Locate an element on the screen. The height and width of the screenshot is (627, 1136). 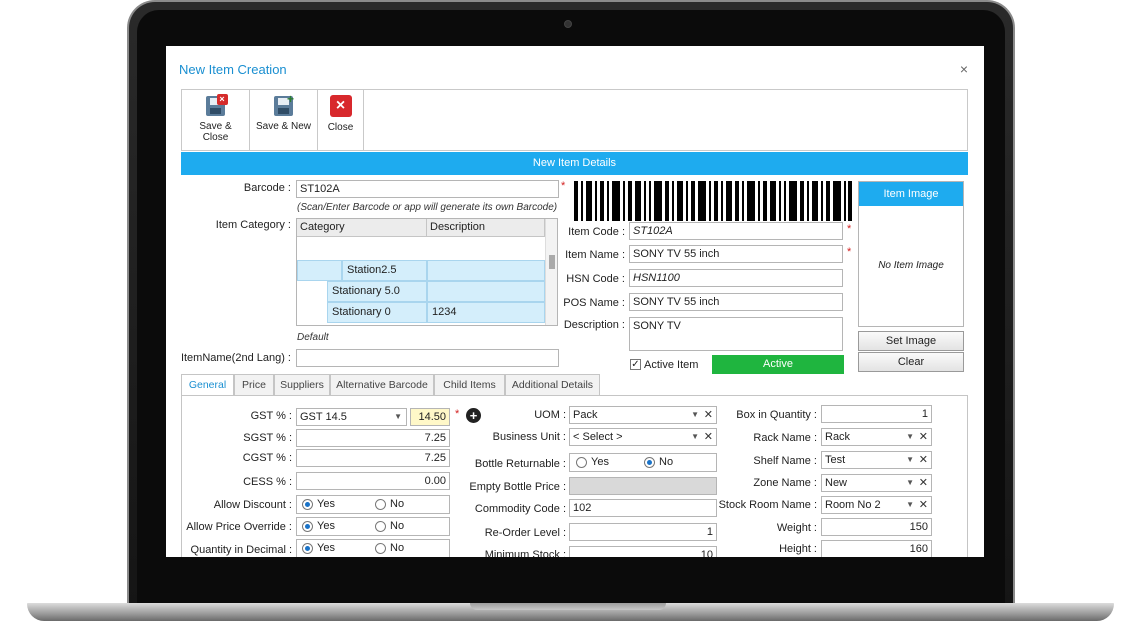
category-cell: Stationary 0 is located at coordinates (377, 312).